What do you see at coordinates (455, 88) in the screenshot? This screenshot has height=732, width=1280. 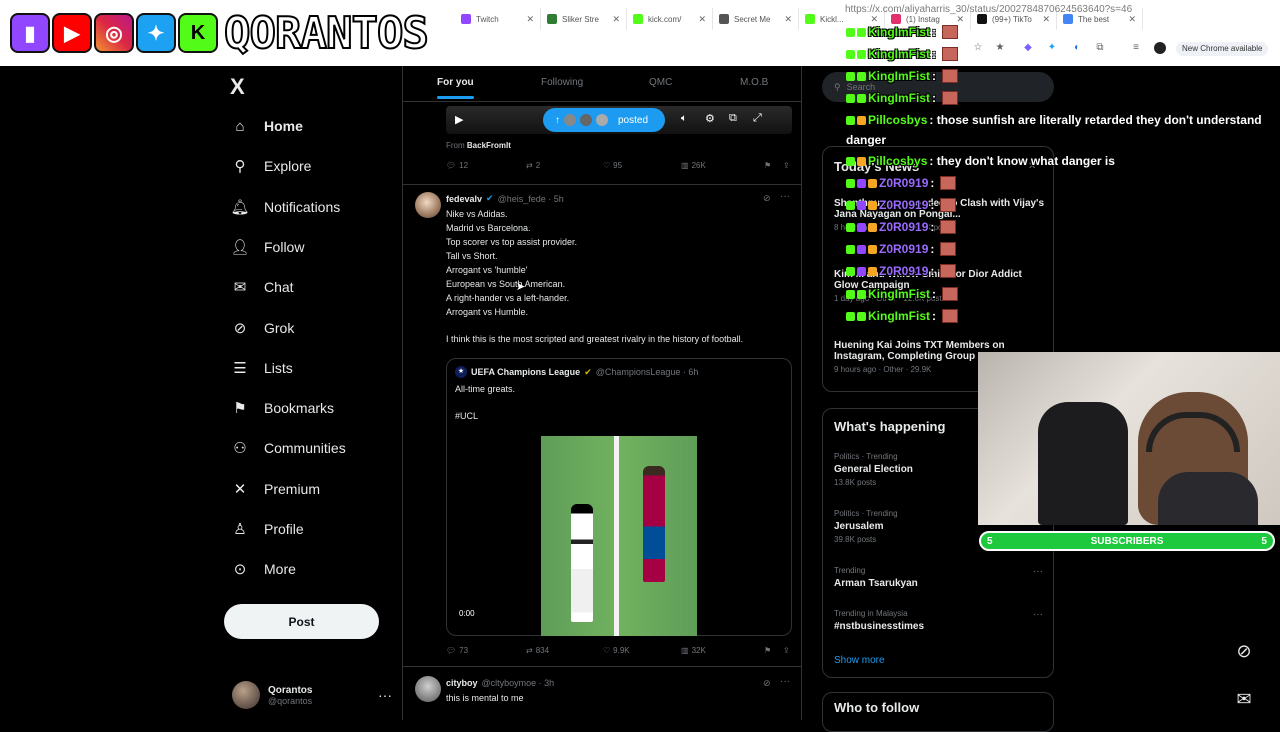 I see `tab-for-you: For you` at bounding box center [455, 88].